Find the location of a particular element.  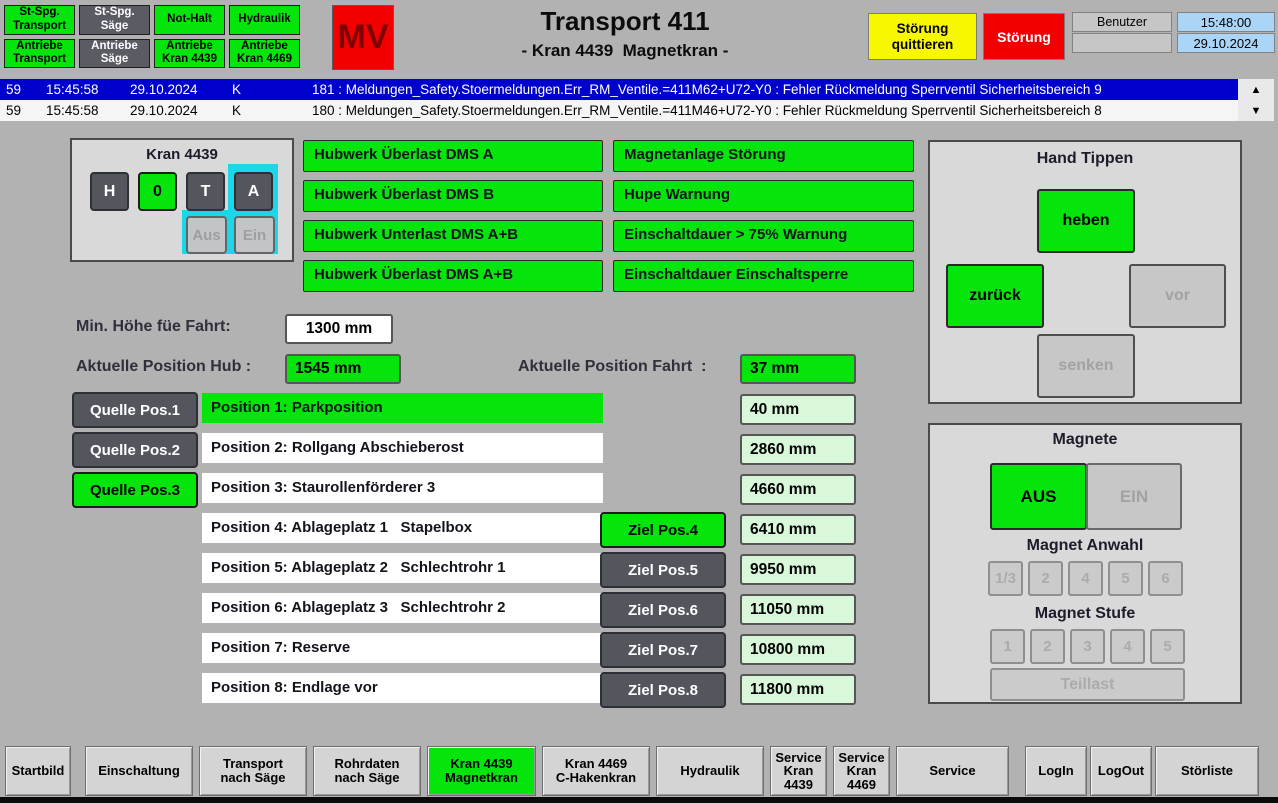

lamp-hubwerk-ueberlast-dms-b: Hubwerk Überlast DMS B is located at coordinates (453, 196).